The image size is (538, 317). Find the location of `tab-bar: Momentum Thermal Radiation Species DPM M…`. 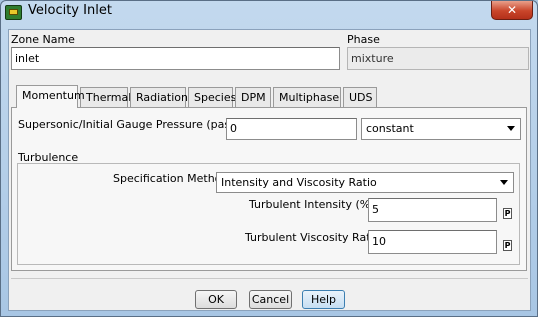

tab-bar: Momentum Thermal Radiation Species DPM M… is located at coordinates (269, 96).